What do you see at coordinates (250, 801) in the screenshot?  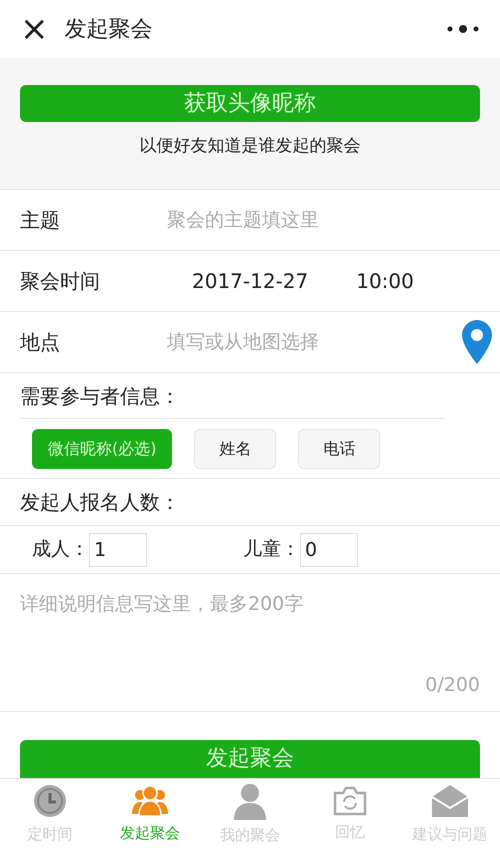 I see `person-icon` at bounding box center [250, 801].